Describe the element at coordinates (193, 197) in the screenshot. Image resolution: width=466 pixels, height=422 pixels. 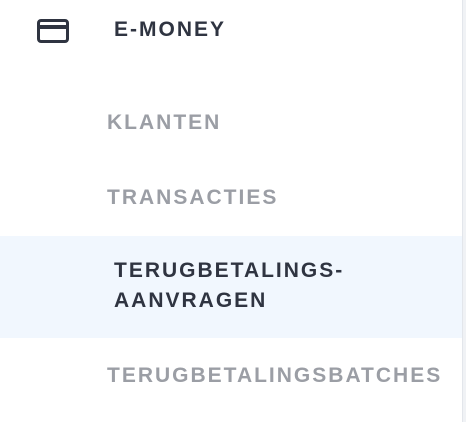
I see `sidebar-item-label: TRANSACTIES` at that location.